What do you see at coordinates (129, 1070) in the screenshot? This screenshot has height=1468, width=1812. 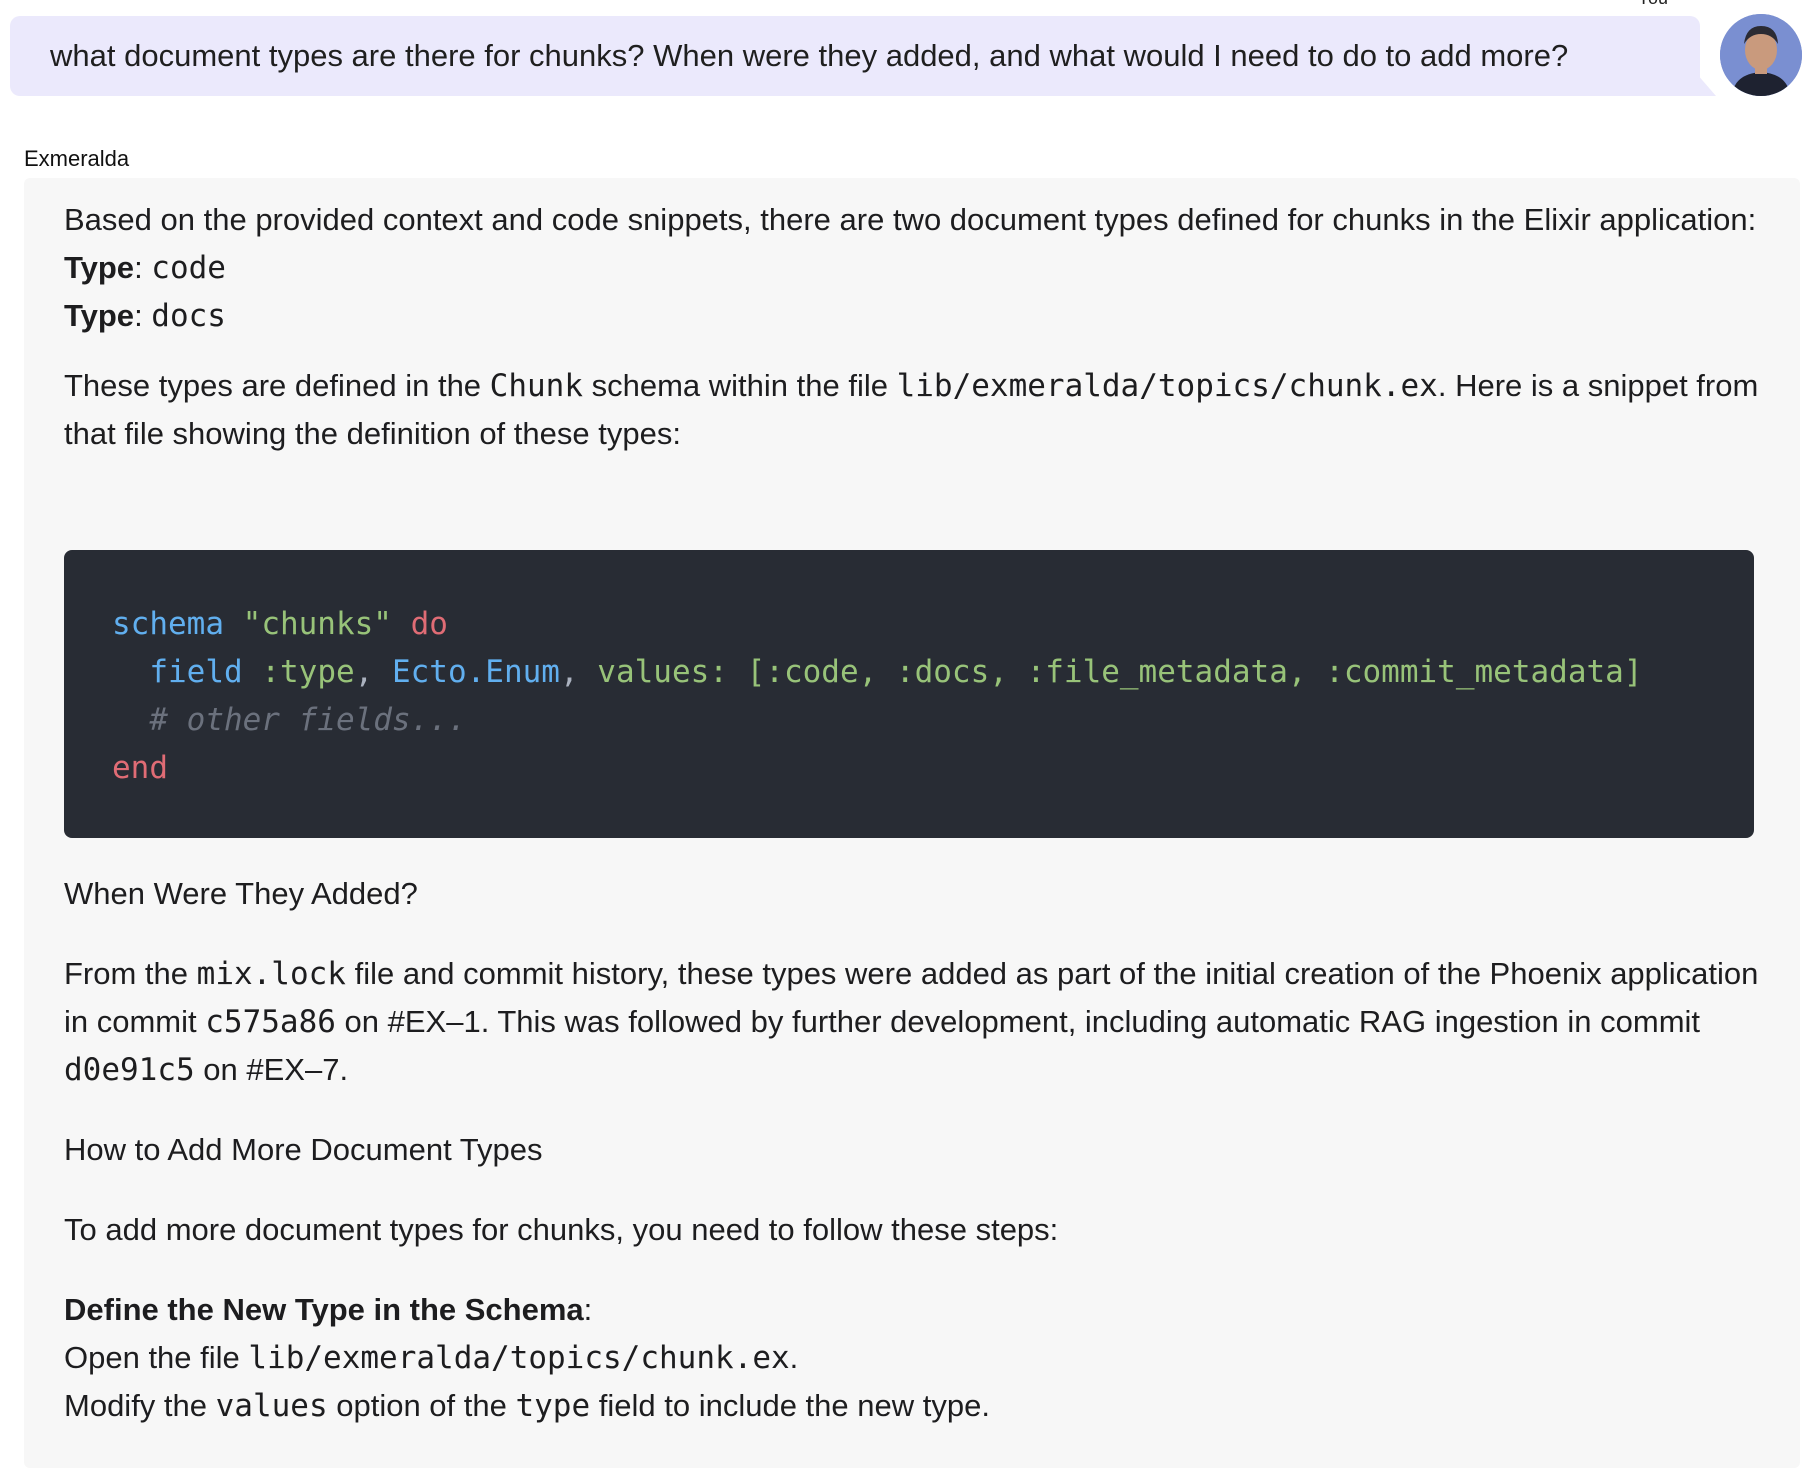 I see `inline-code-commit: d0e91c5` at bounding box center [129, 1070].